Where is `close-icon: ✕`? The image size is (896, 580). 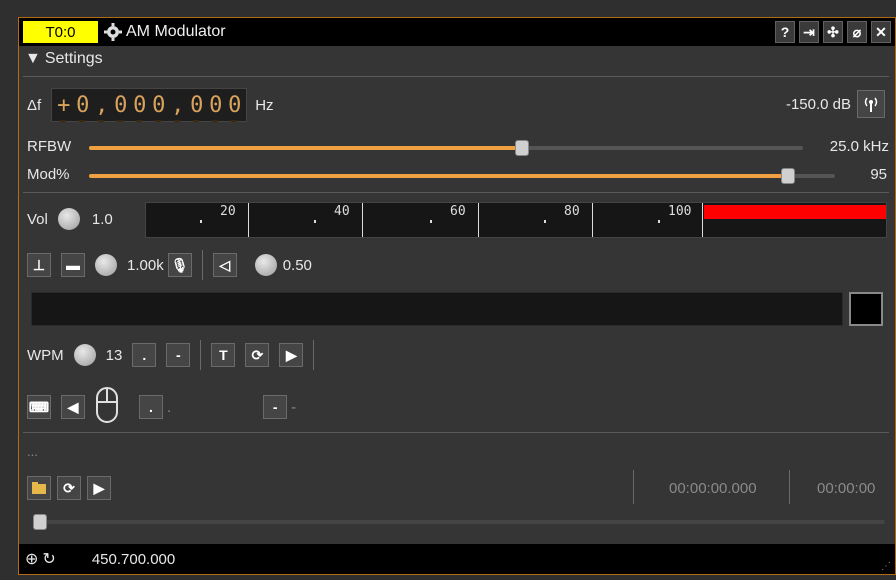
close-icon: ✕ is located at coordinates (881, 32).